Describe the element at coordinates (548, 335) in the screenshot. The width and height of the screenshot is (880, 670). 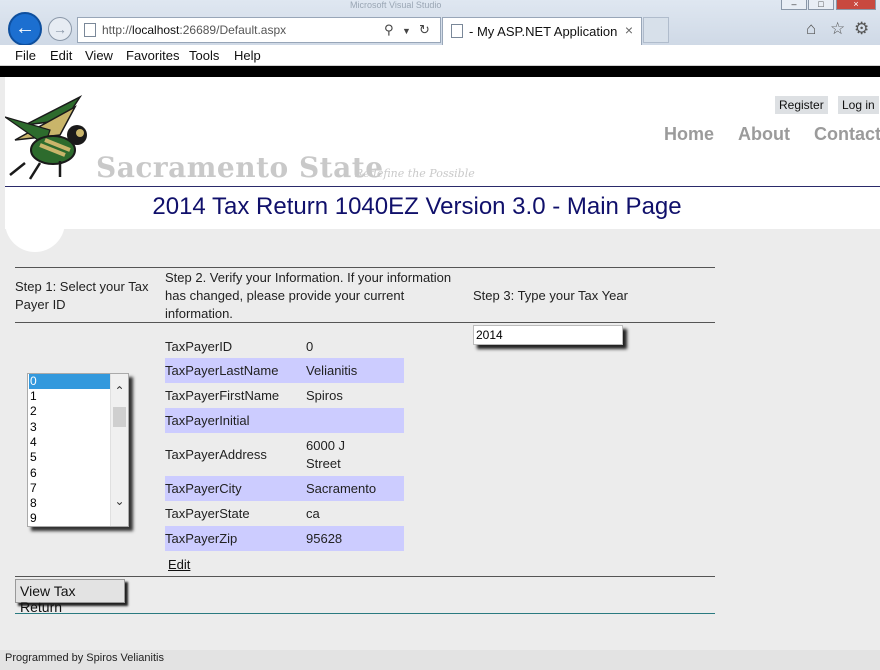
I see `tax-year-input: 2014` at that location.